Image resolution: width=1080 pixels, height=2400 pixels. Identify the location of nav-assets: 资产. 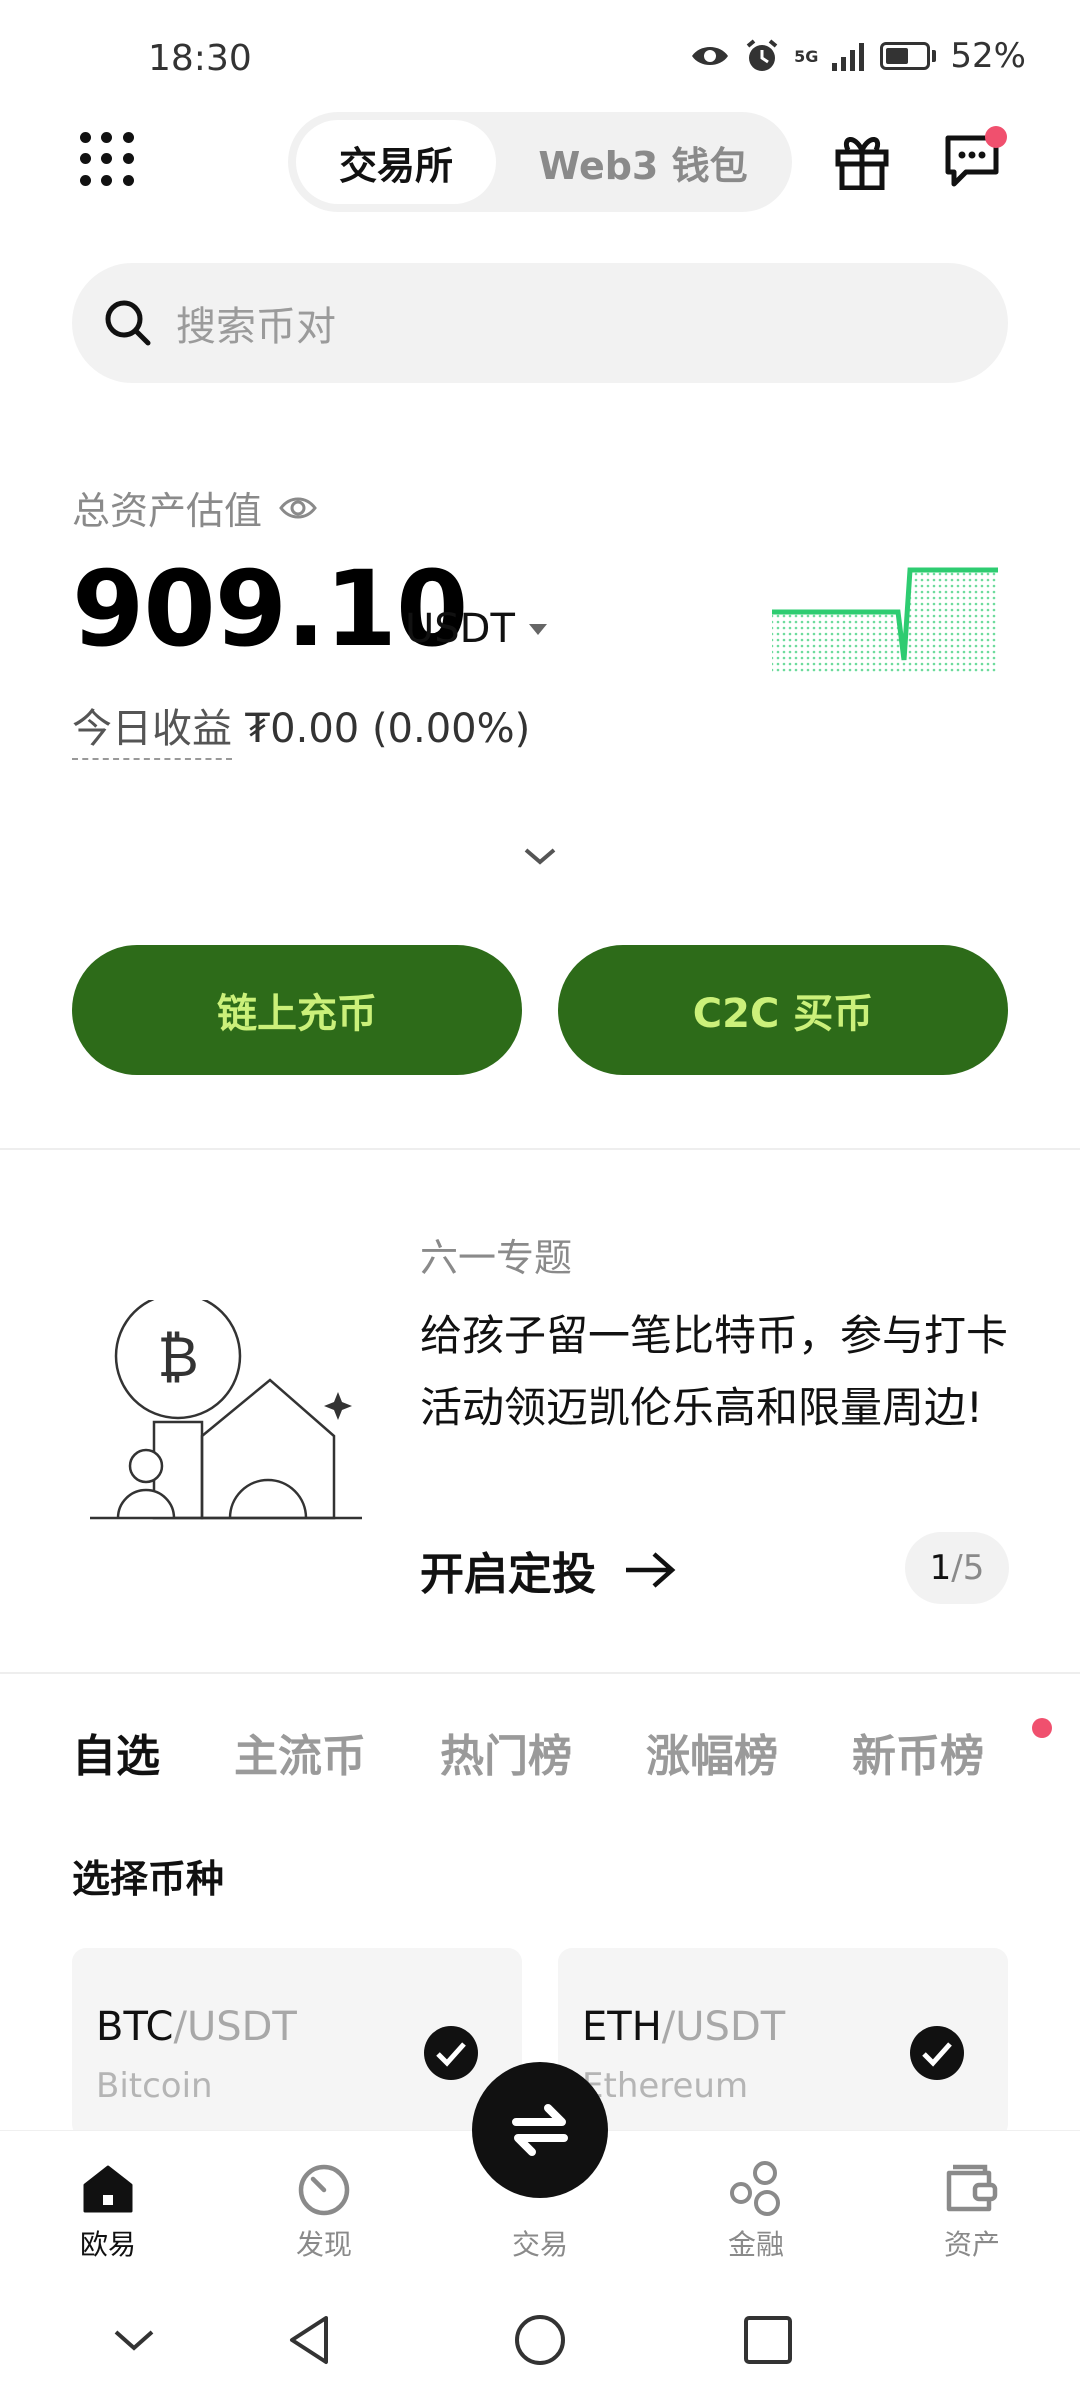
(972, 2211).